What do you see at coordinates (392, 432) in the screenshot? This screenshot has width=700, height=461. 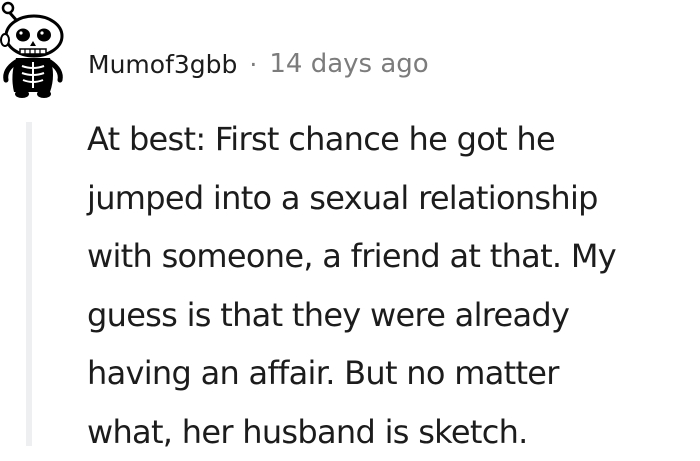 I see `comment-line: what, her husband is sketch.` at bounding box center [392, 432].